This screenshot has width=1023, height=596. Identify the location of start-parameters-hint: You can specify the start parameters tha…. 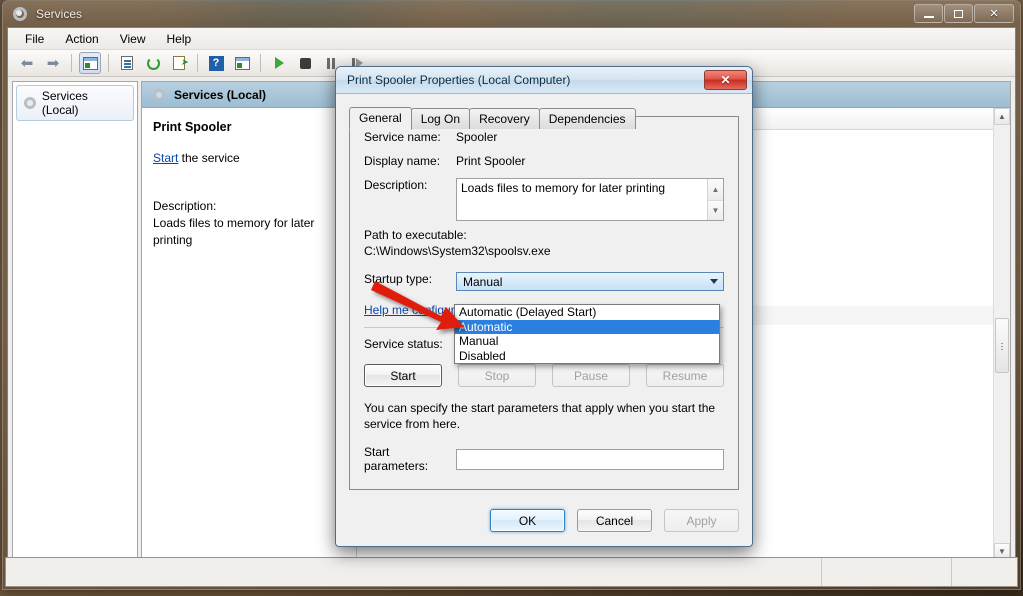
(540, 416).